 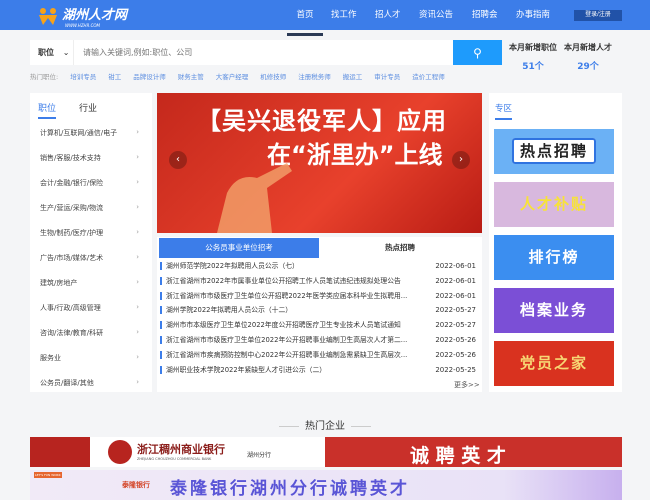 I want to click on next-arrow: ›, so click(x=461, y=160).